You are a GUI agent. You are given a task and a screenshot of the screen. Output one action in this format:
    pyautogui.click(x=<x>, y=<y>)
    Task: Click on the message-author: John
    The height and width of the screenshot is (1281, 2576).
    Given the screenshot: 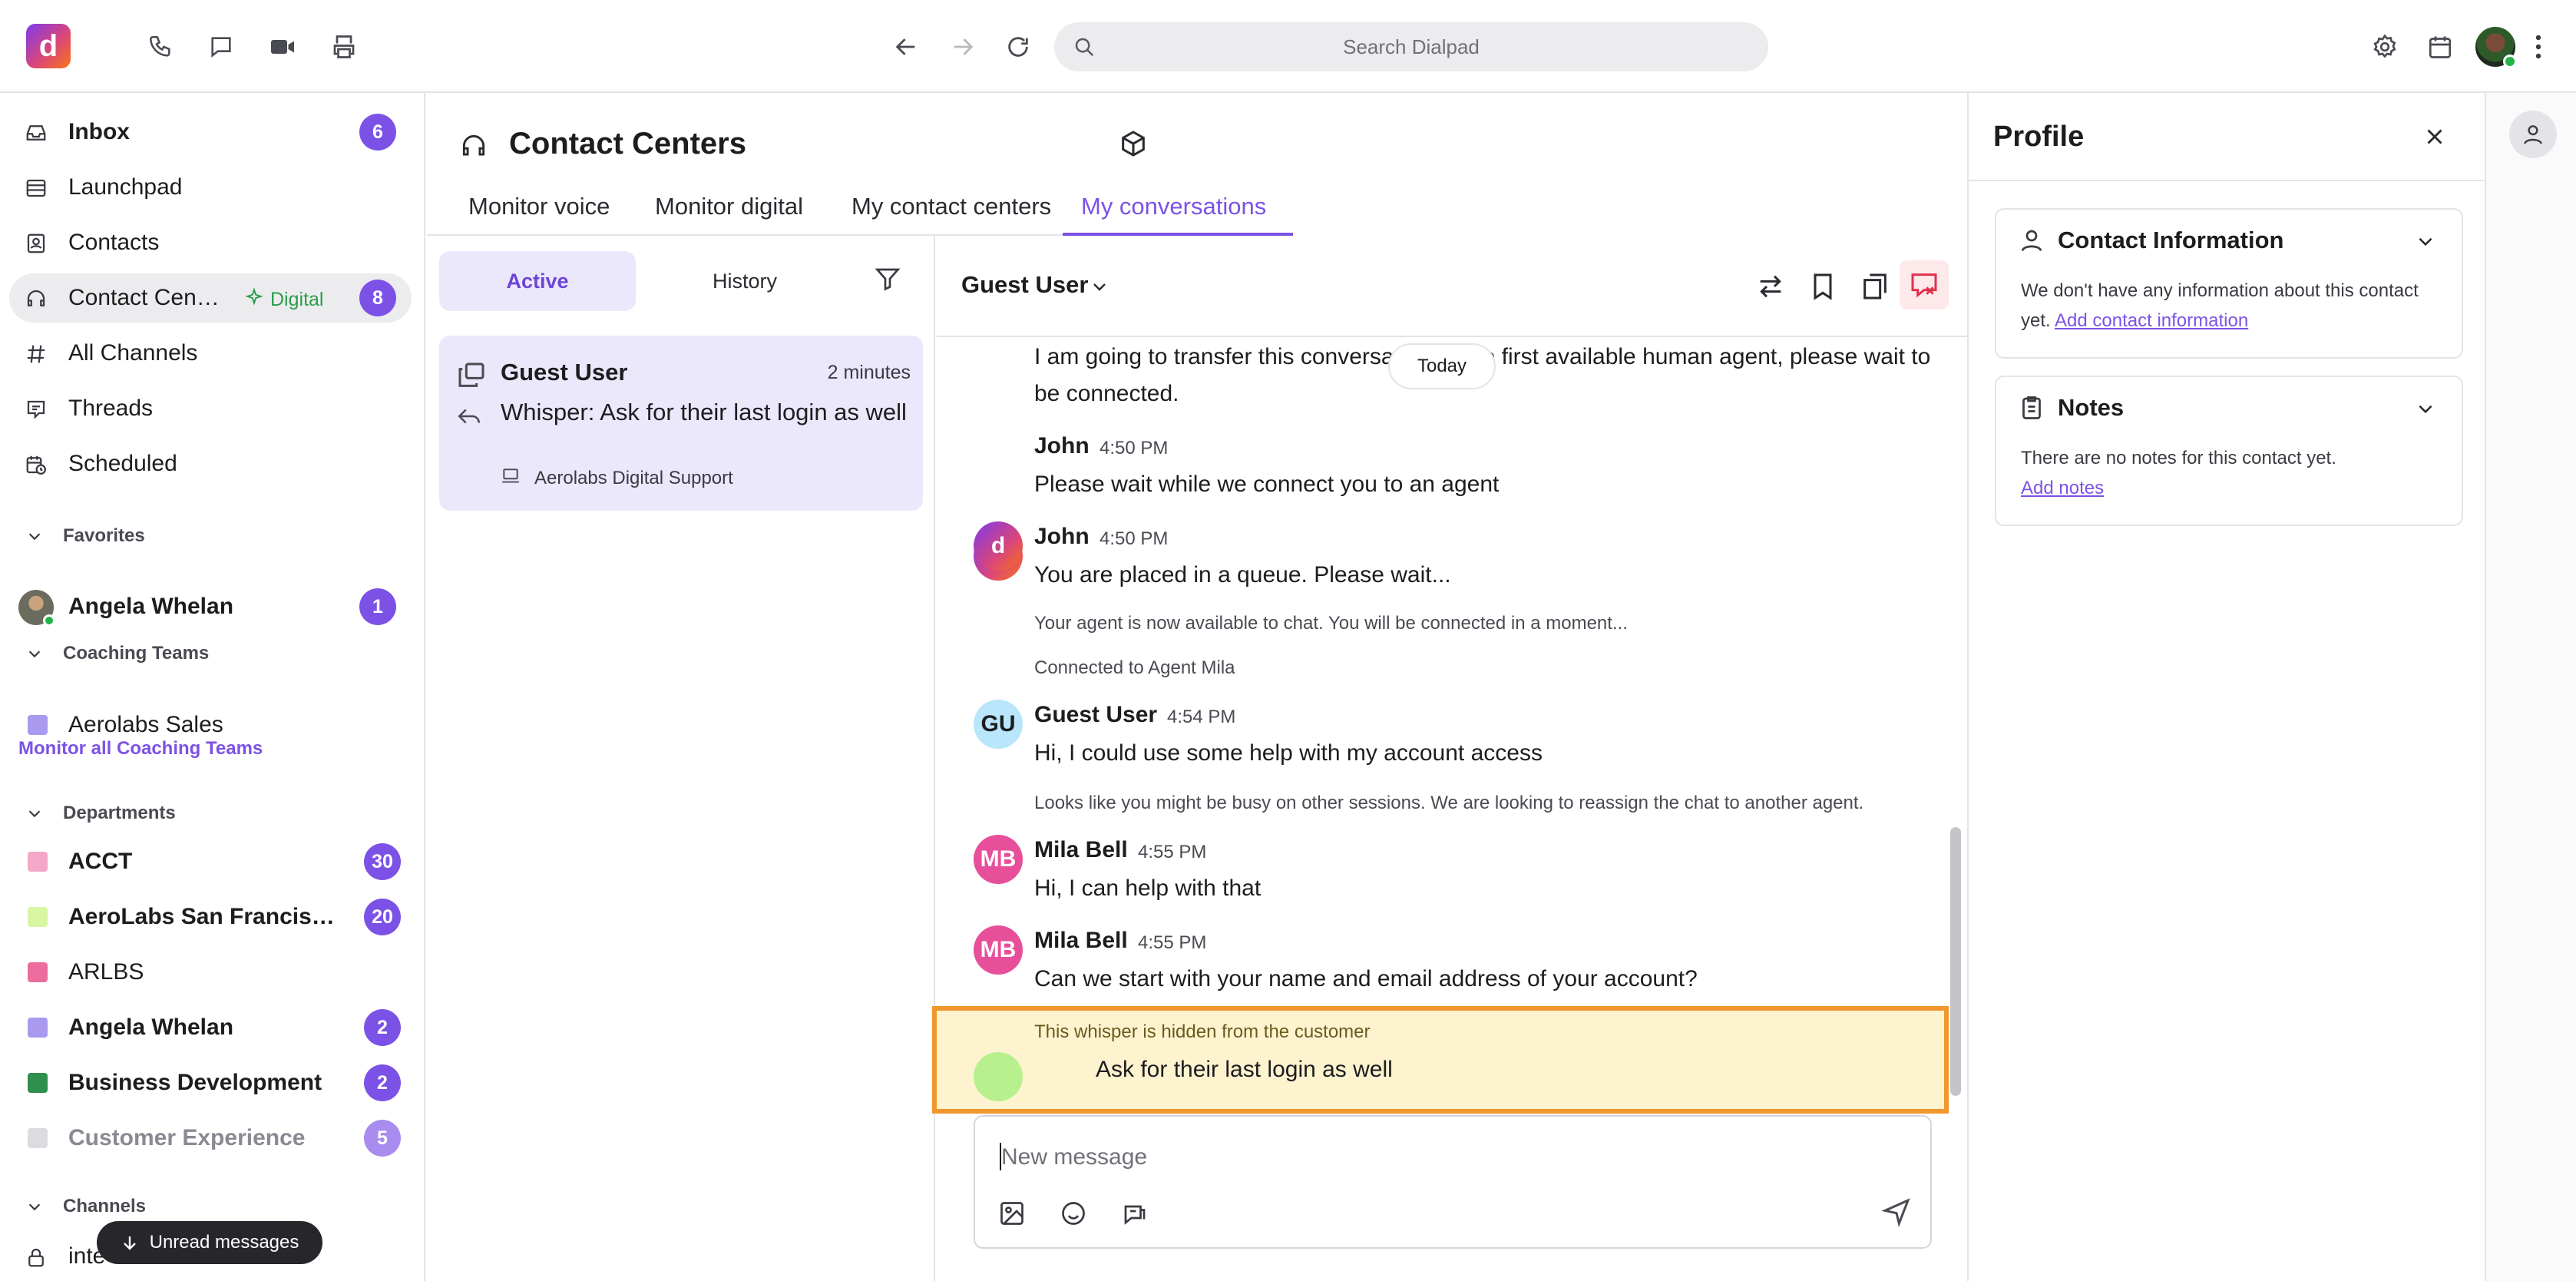 What is the action you would take?
    pyautogui.click(x=1062, y=536)
    